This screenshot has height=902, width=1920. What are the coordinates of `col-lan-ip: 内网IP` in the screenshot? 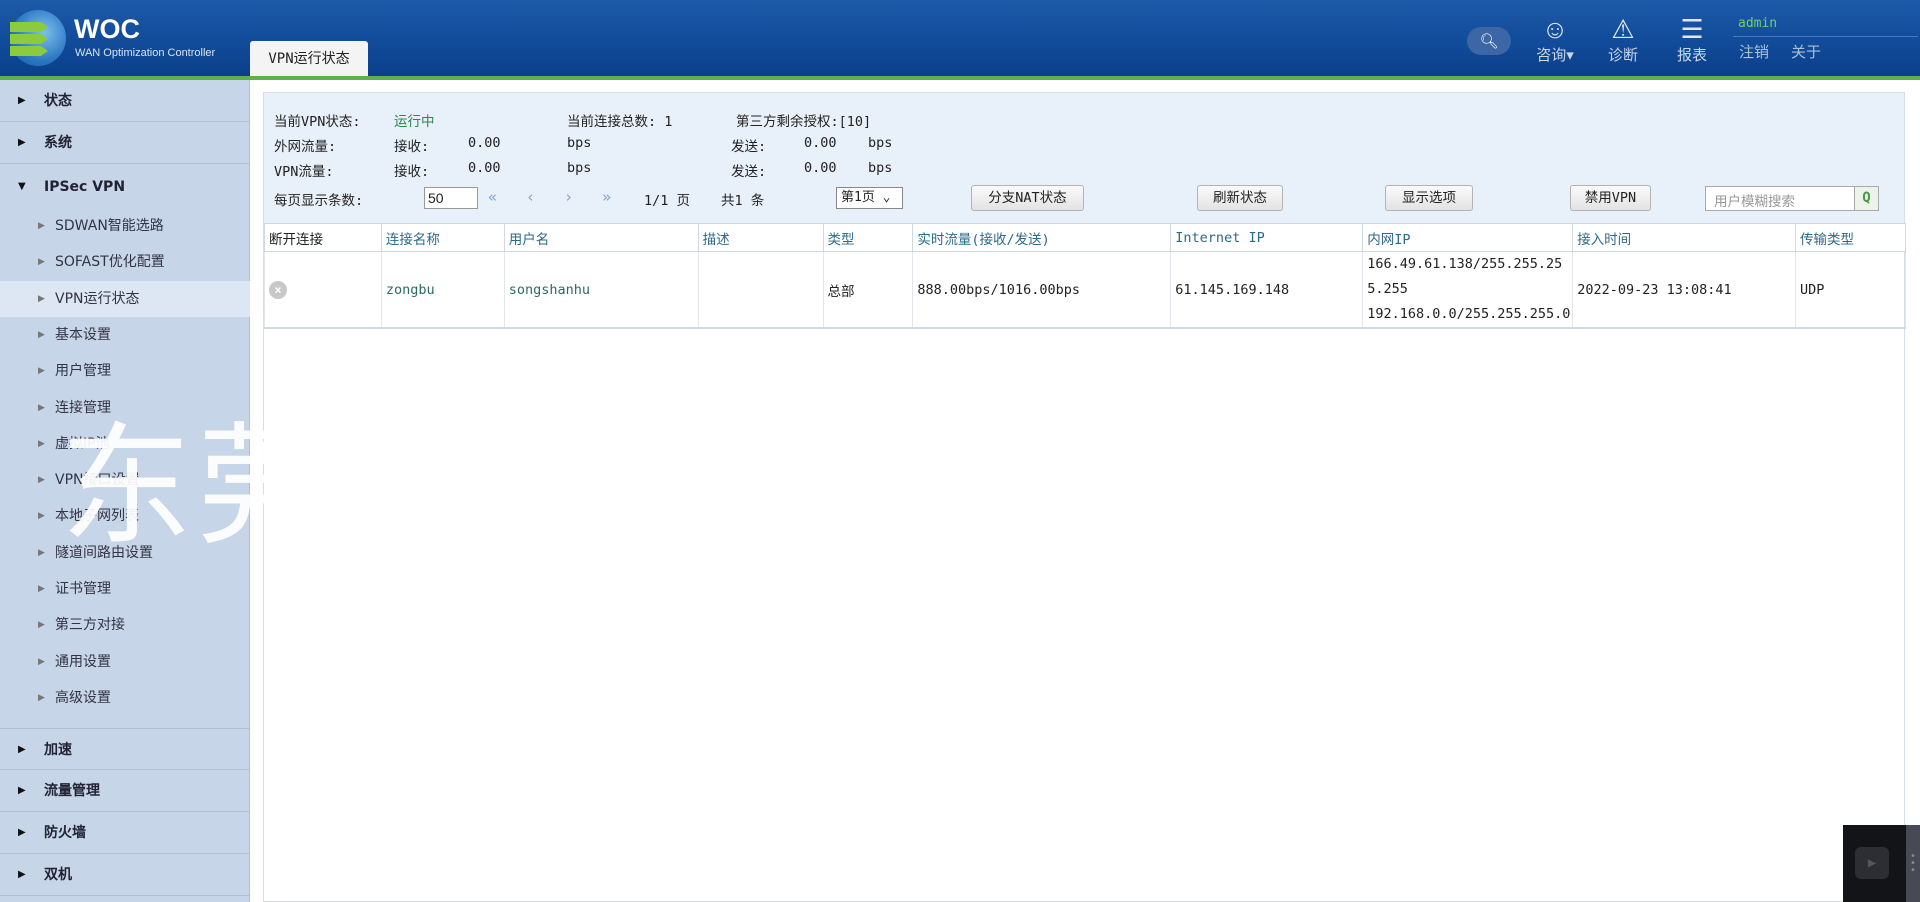 It's located at (1468, 237).